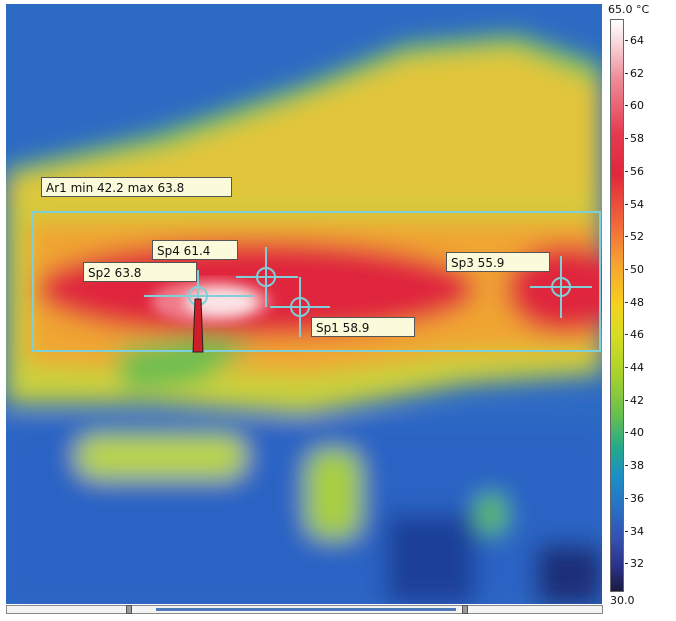  Describe the element at coordinates (637, 564) in the screenshot. I see `scale-tick-label: 32` at that location.